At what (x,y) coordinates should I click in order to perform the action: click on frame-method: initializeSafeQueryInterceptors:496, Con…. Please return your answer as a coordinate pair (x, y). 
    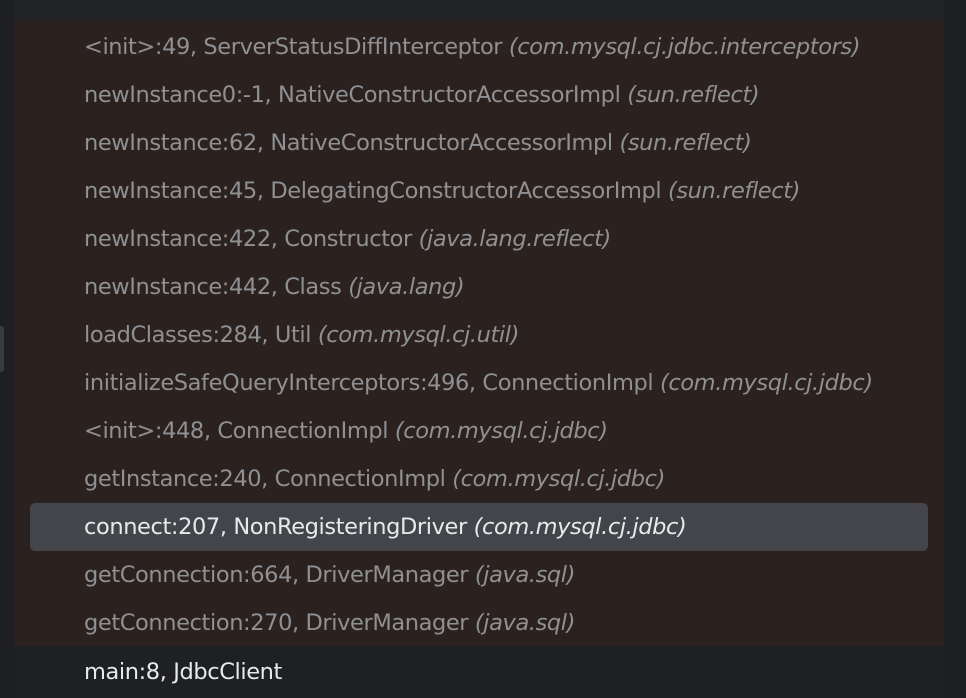
    Looking at the image, I should click on (369, 383).